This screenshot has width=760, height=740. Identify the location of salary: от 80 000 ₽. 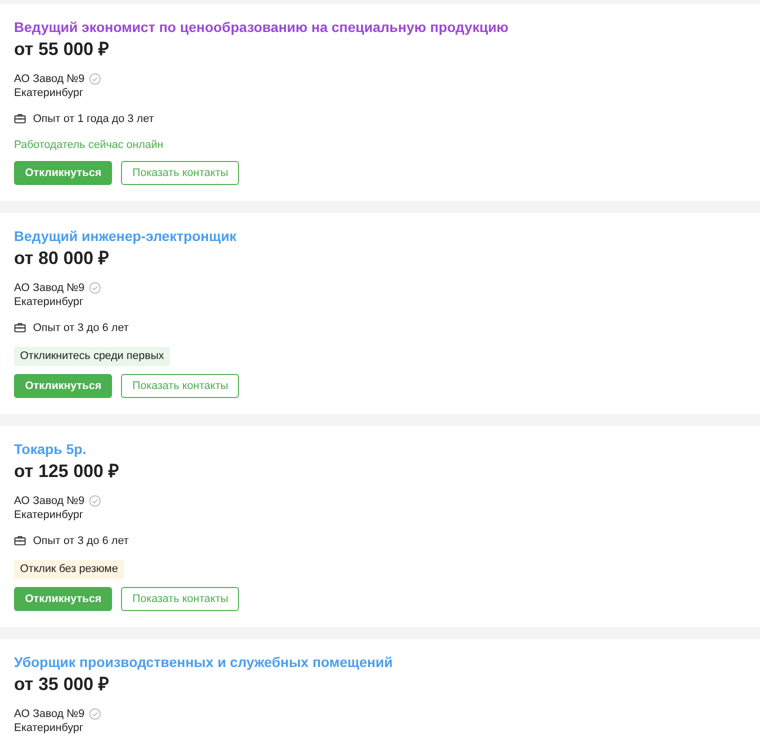
(62, 258).